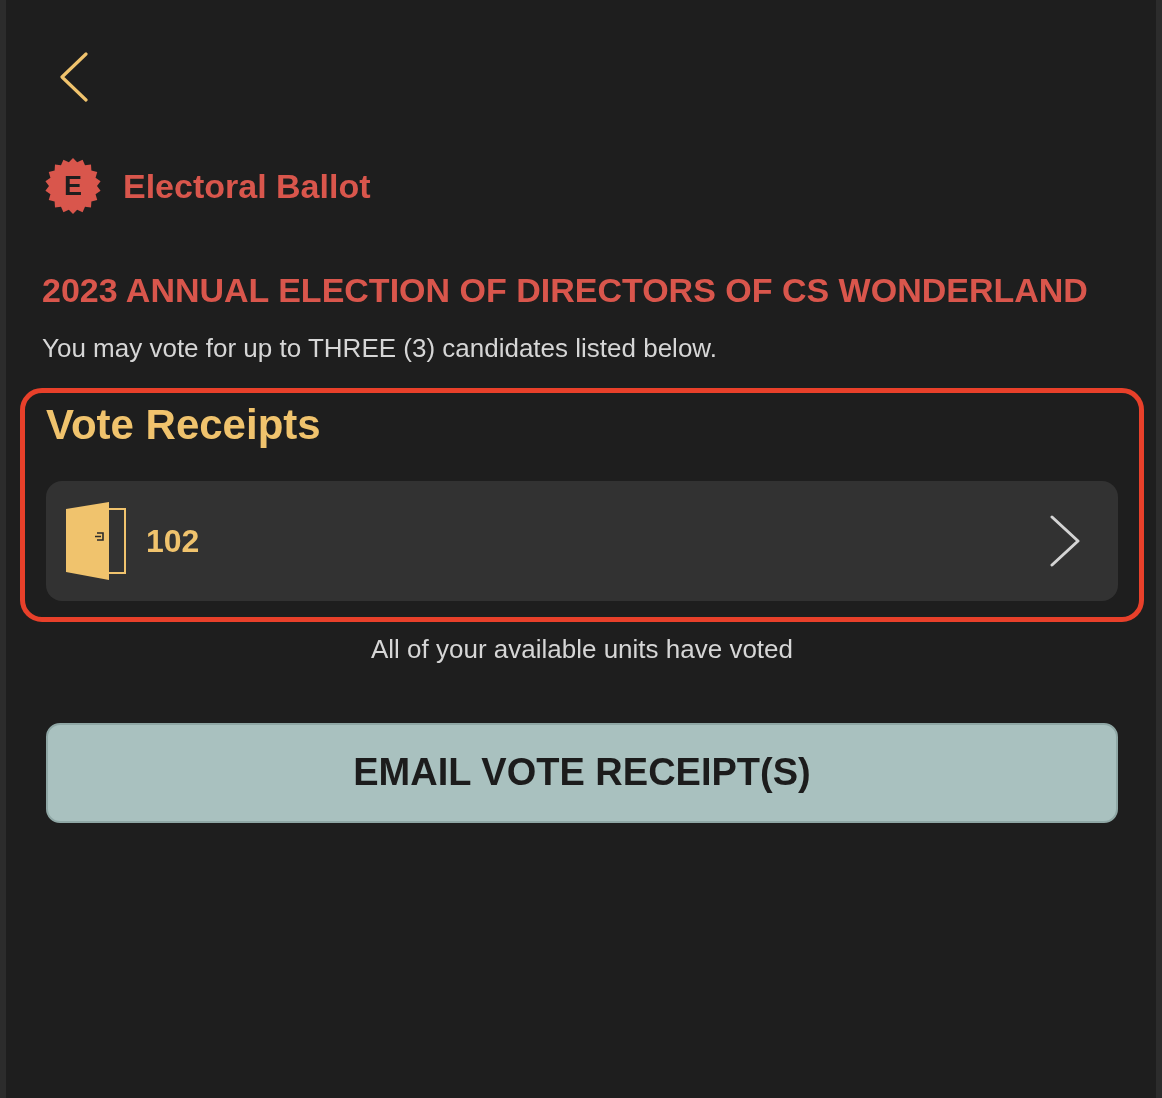 Image resolution: width=1162 pixels, height=1098 pixels. What do you see at coordinates (582, 772) in the screenshot?
I see `email-receipts-button: EMAIL VOTE RECEIPT(S)` at bounding box center [582, 772].